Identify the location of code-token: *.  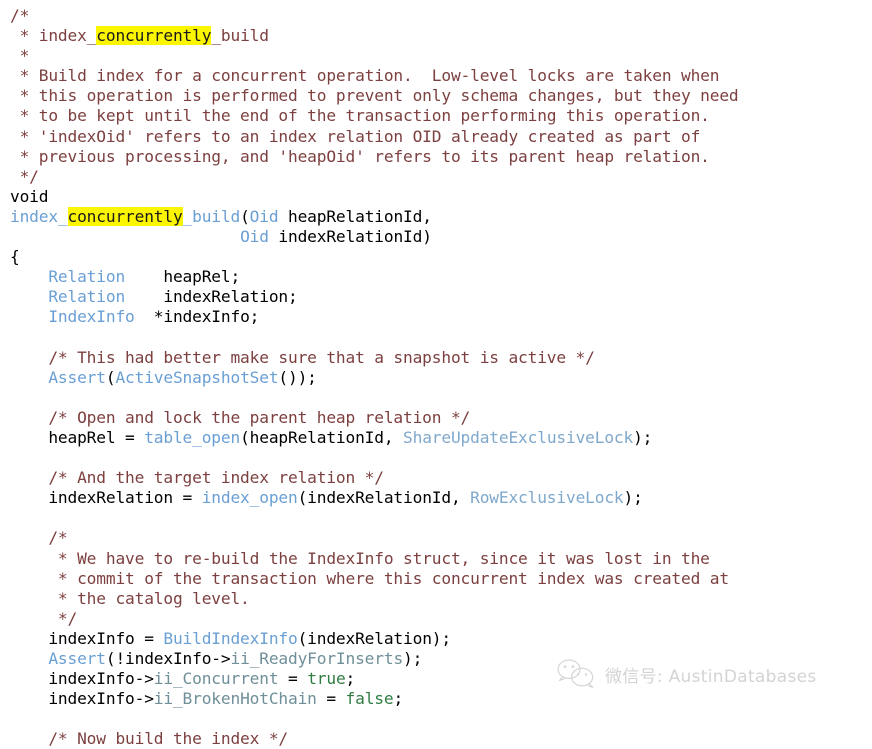
(20, 56).